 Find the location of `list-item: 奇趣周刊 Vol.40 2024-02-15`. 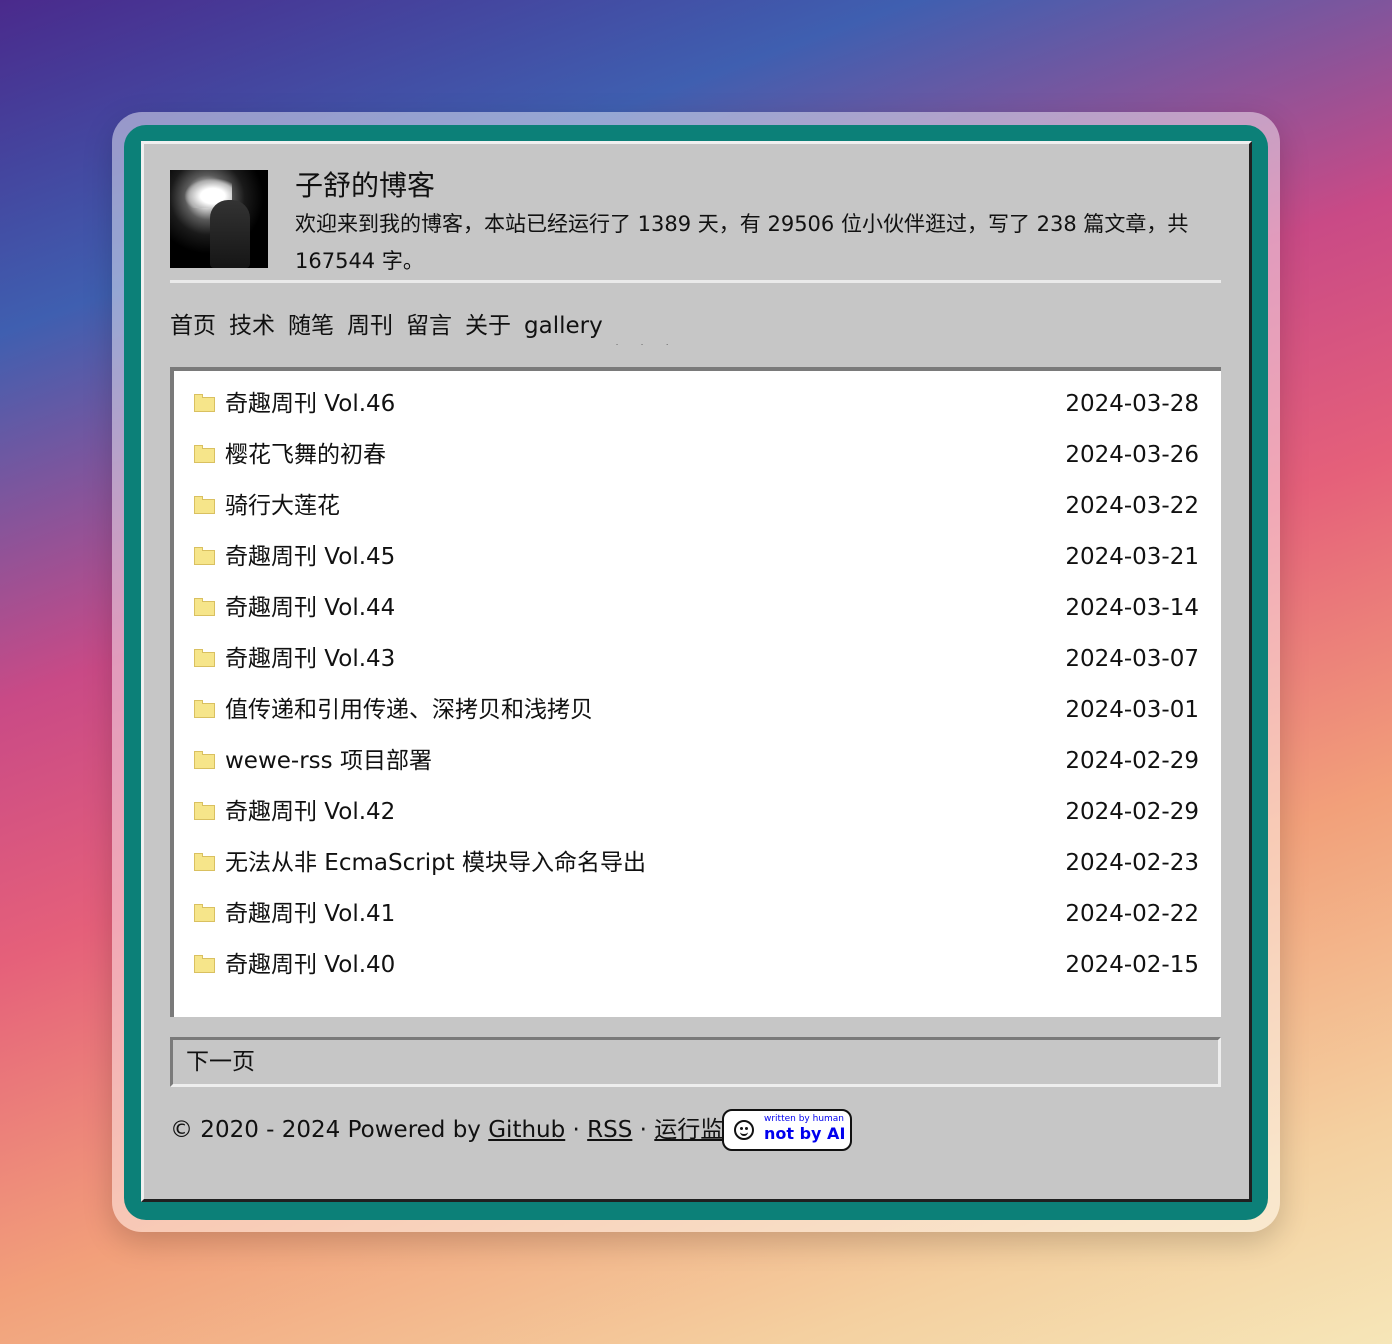

list-item: 奇趣周刊 Vol.40 2024-02-15 is located at coordinates (696, 965).